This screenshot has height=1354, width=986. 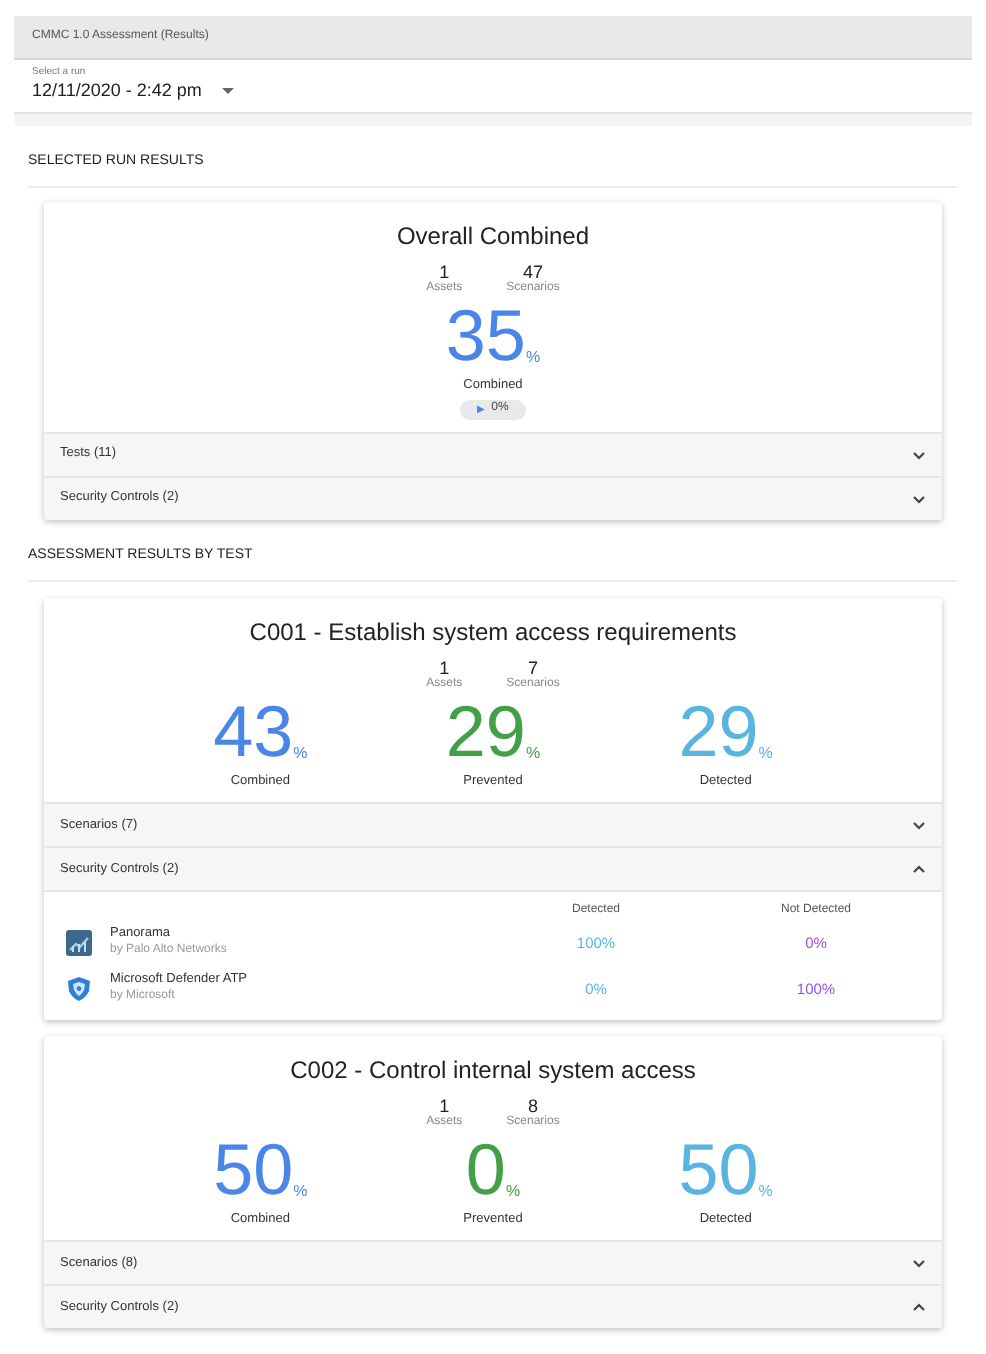 What do you see at coordinates (79, 942) in the screenshot?
I see `chart-logo-icon` at bounding box center [79, 942].